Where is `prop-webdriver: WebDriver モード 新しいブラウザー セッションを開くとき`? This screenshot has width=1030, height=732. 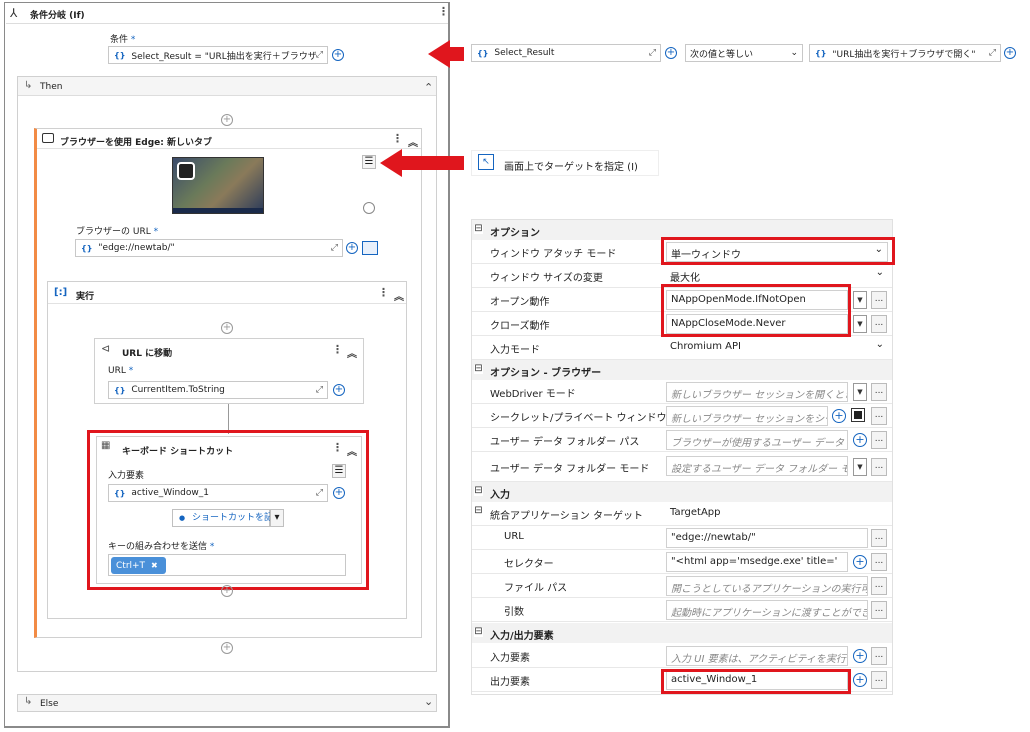
prop-webdriver: WebDriver モード 新しいブラウザー セッションを開くとき is located at coordinates (682, 392).